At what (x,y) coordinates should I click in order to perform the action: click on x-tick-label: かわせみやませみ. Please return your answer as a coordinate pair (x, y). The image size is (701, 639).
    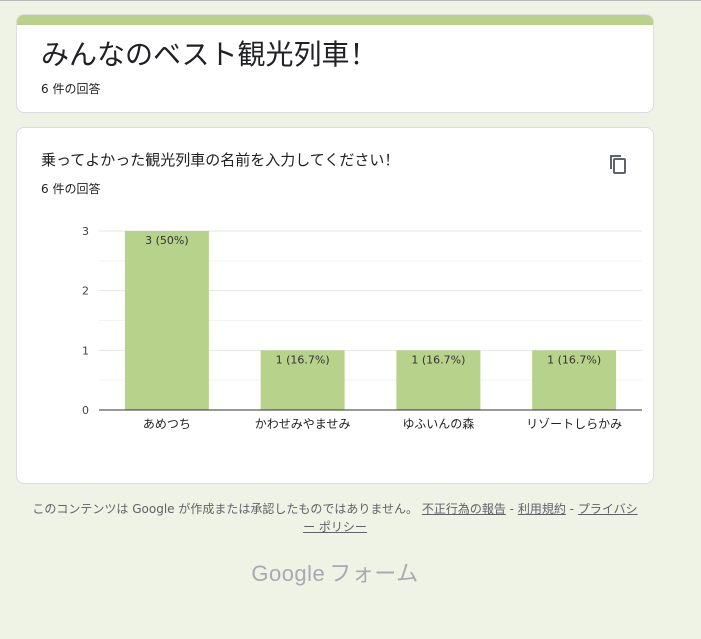
    Looking at the image, I should click on (303, 424).